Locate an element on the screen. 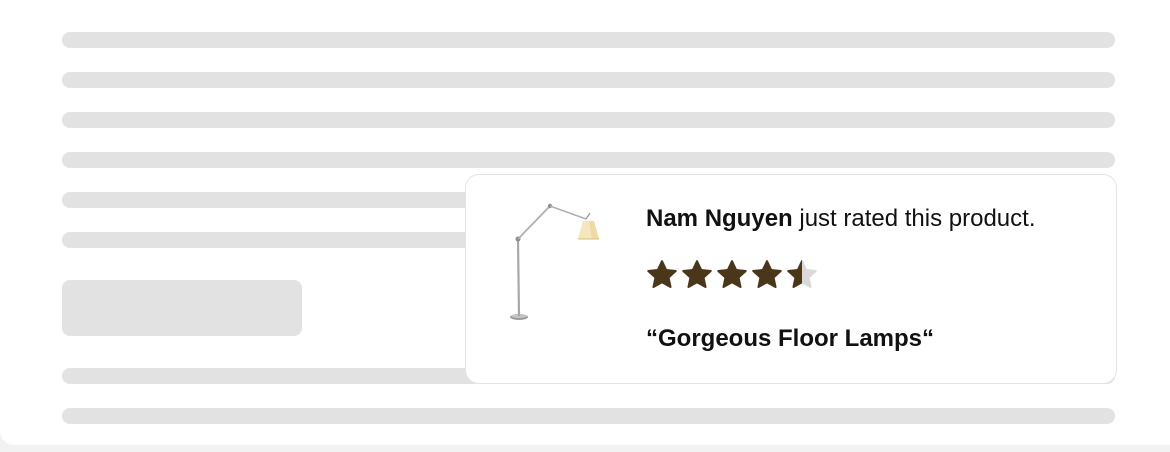 This screenshot has height=452, width=1170. floor-lamp-product-image is located at coordinates (554, 261).